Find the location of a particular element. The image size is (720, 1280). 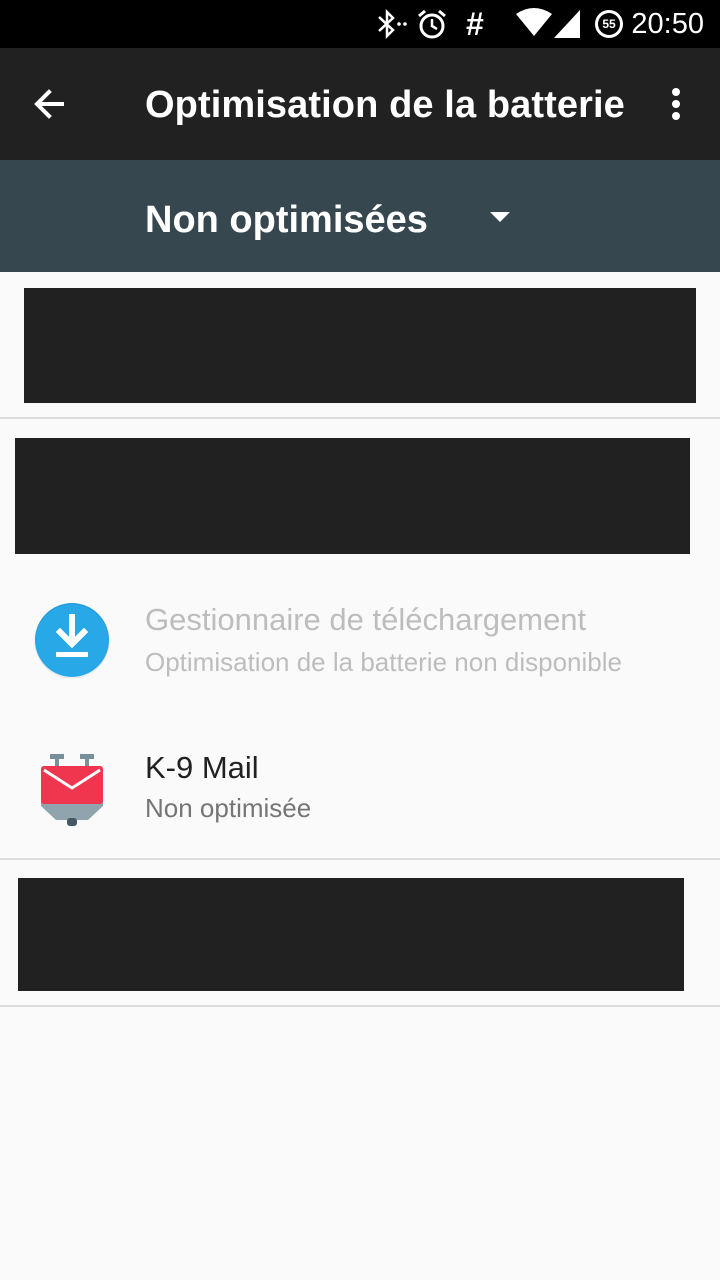

download-manager-icon is located at coordinates (72, 641).